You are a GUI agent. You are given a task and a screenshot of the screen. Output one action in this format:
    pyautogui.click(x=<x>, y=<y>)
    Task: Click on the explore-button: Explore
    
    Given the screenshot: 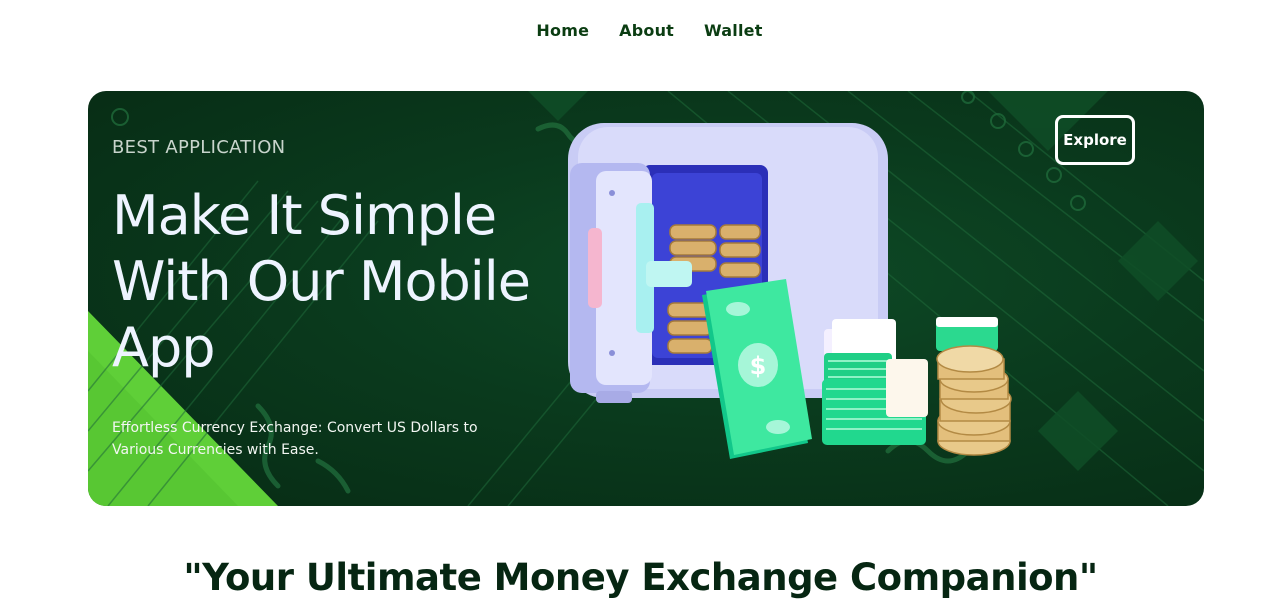 What is the action you would take?
    pyautogui.click(x=1095, y=140)
    